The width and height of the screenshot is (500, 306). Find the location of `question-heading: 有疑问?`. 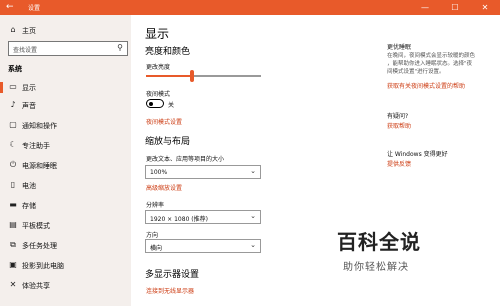

question-heading: 有疑问? is located at coordinates (398, 116).